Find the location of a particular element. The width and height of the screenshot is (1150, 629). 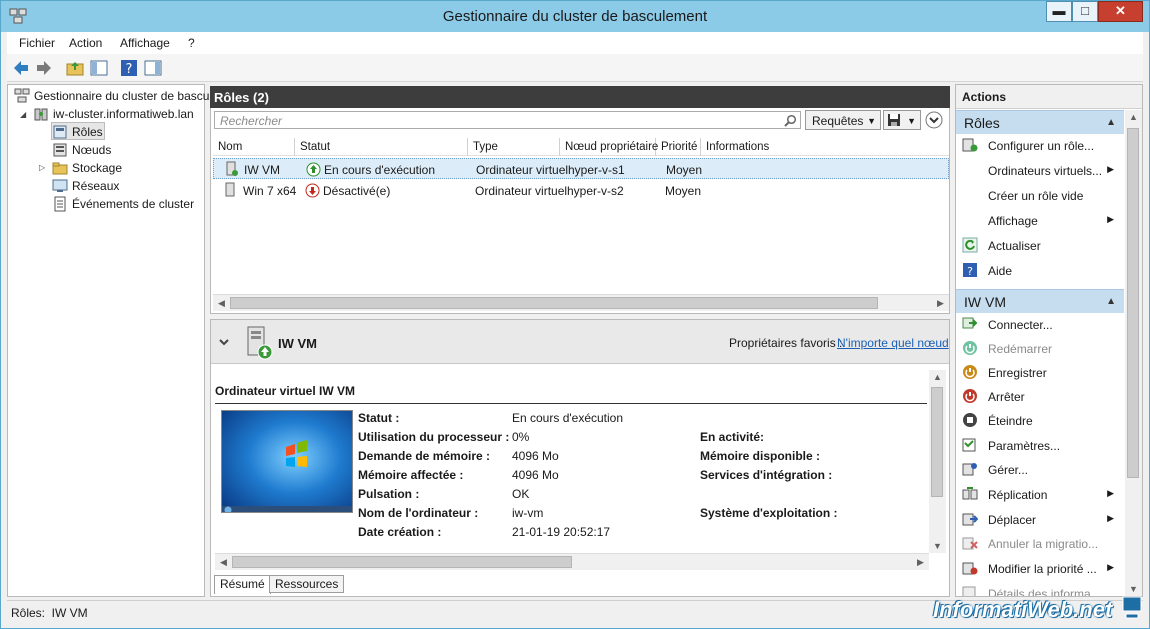

detail-horizontal-scrollbar: ◀ ▶ is located at coordinates (572, 561).